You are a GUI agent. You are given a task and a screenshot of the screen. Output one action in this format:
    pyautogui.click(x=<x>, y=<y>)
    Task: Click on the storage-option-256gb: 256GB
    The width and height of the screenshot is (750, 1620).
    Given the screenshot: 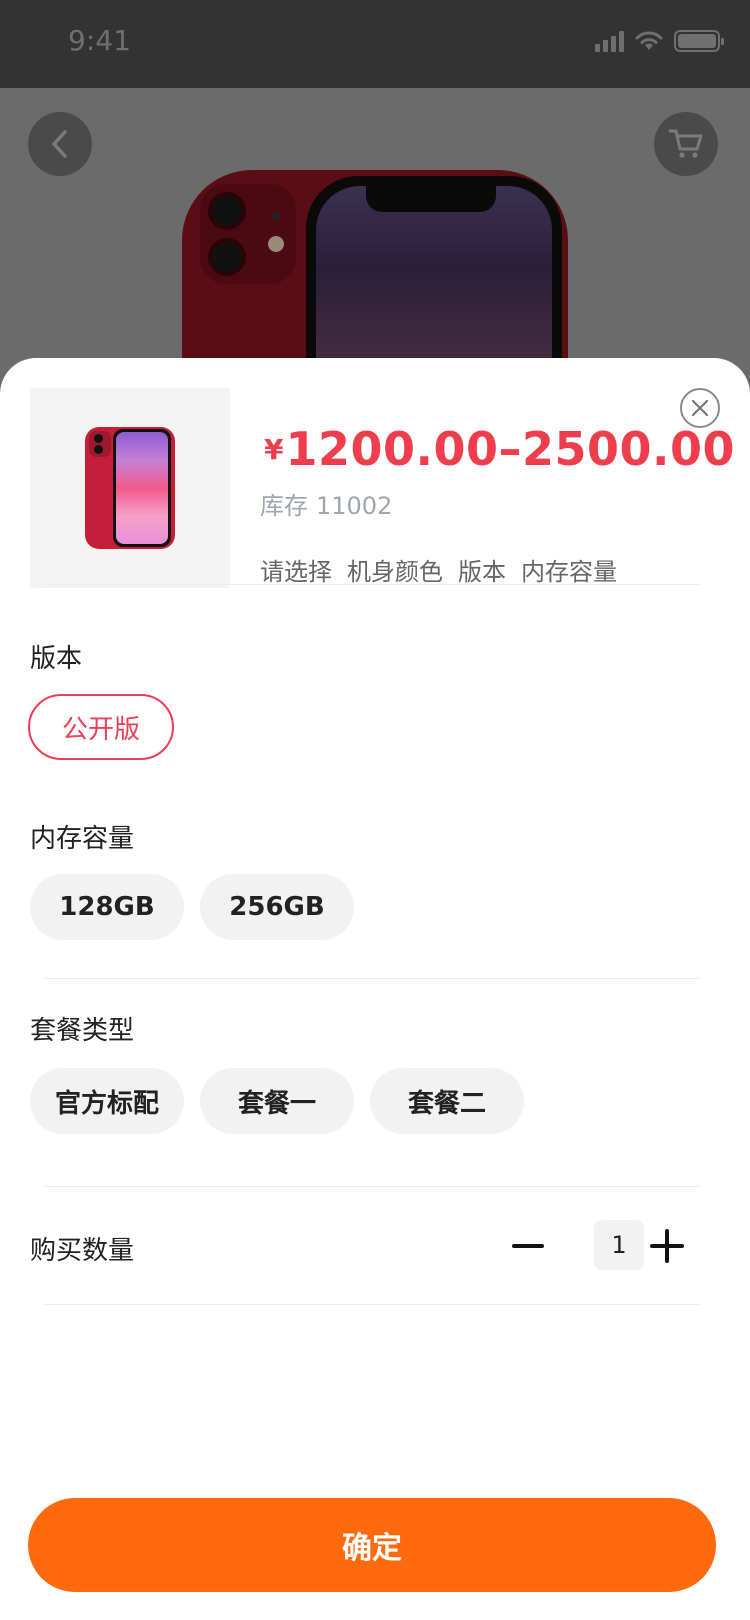 What is the action you would take?
    pyautogui.click(x=277, y=907)
    